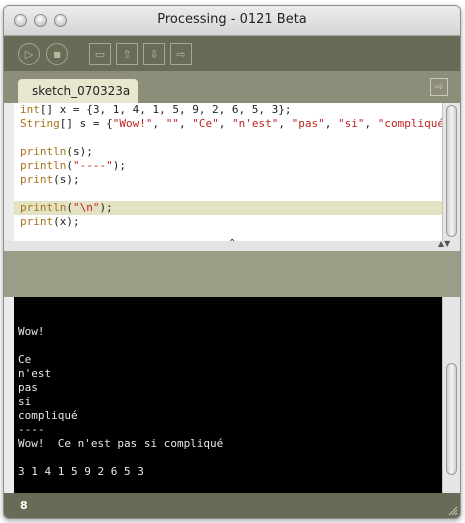 The image size is (465, 523). I want to click on tab-menu-button: ⇨, so click(439, 87).